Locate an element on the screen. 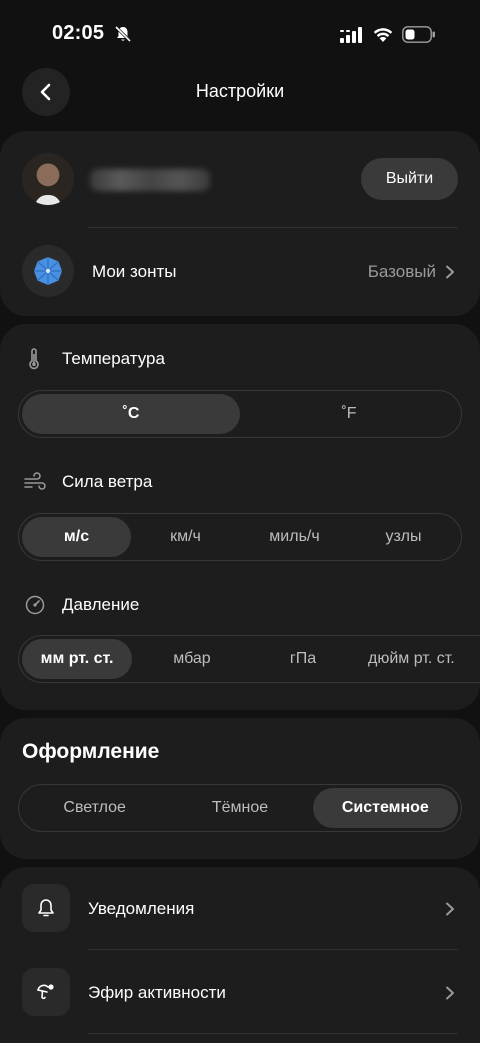 The height and width of the screenshot is (1043, 480). wind-option-knots: узлы is located at coordinates (403, 537).